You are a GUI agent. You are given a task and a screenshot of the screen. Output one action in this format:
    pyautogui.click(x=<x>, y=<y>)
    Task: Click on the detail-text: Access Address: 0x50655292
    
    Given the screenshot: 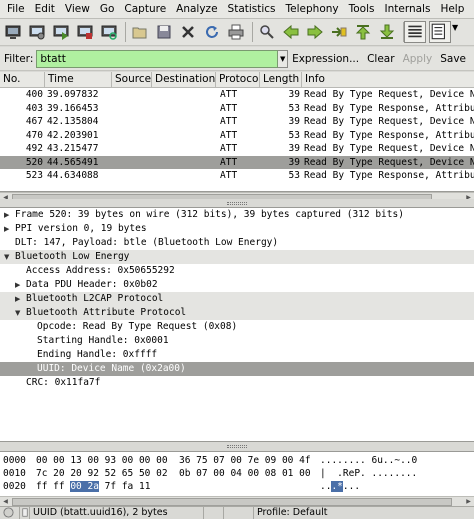 What is the action you would take?
    pyautogui.click(x=100, y=270)
    